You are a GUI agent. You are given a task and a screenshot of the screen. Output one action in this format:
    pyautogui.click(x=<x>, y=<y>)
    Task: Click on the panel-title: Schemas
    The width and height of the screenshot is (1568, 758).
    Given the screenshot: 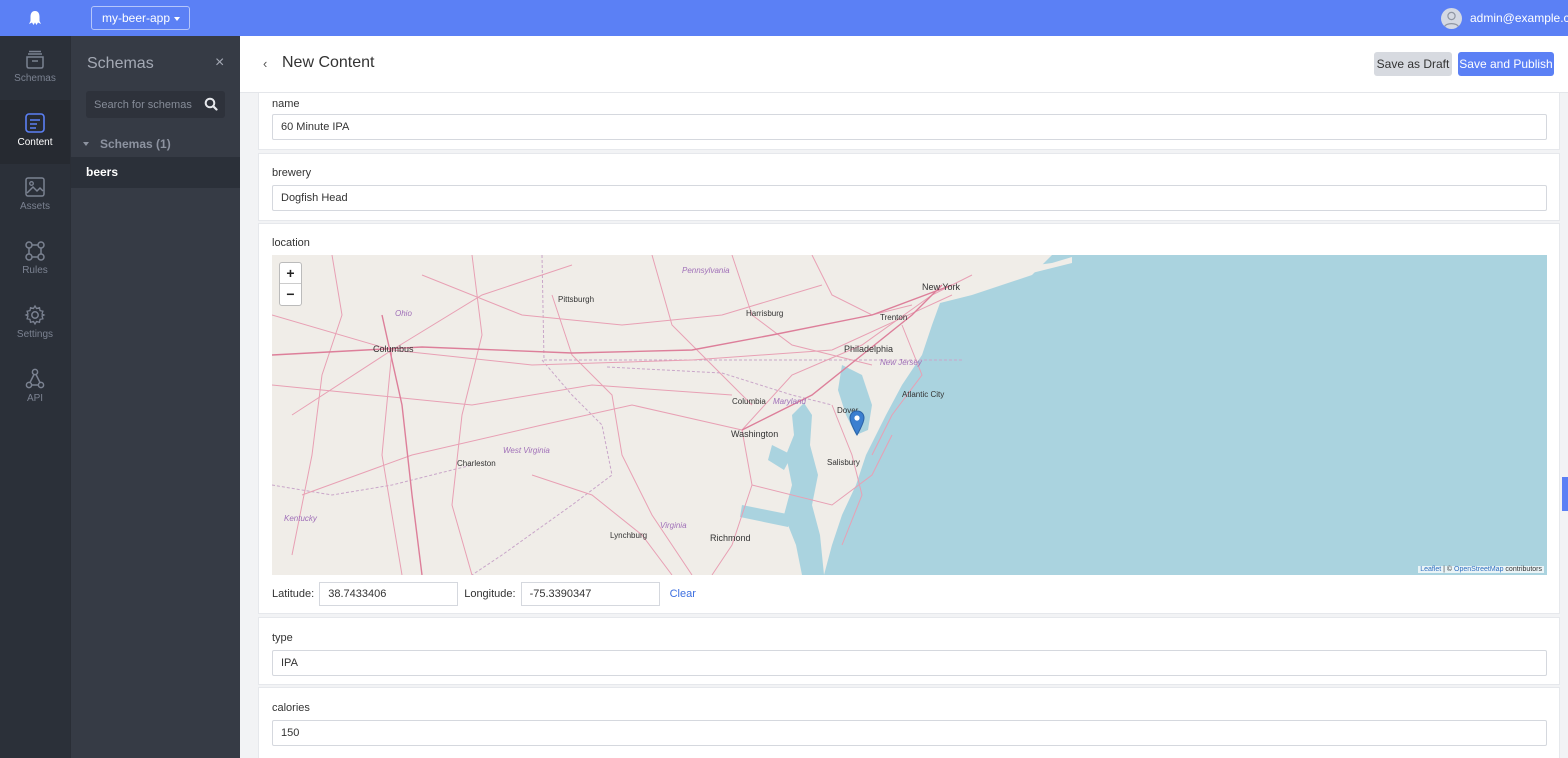 What is the action you would take?
    pyautogui.click(x=120, y=63)
    